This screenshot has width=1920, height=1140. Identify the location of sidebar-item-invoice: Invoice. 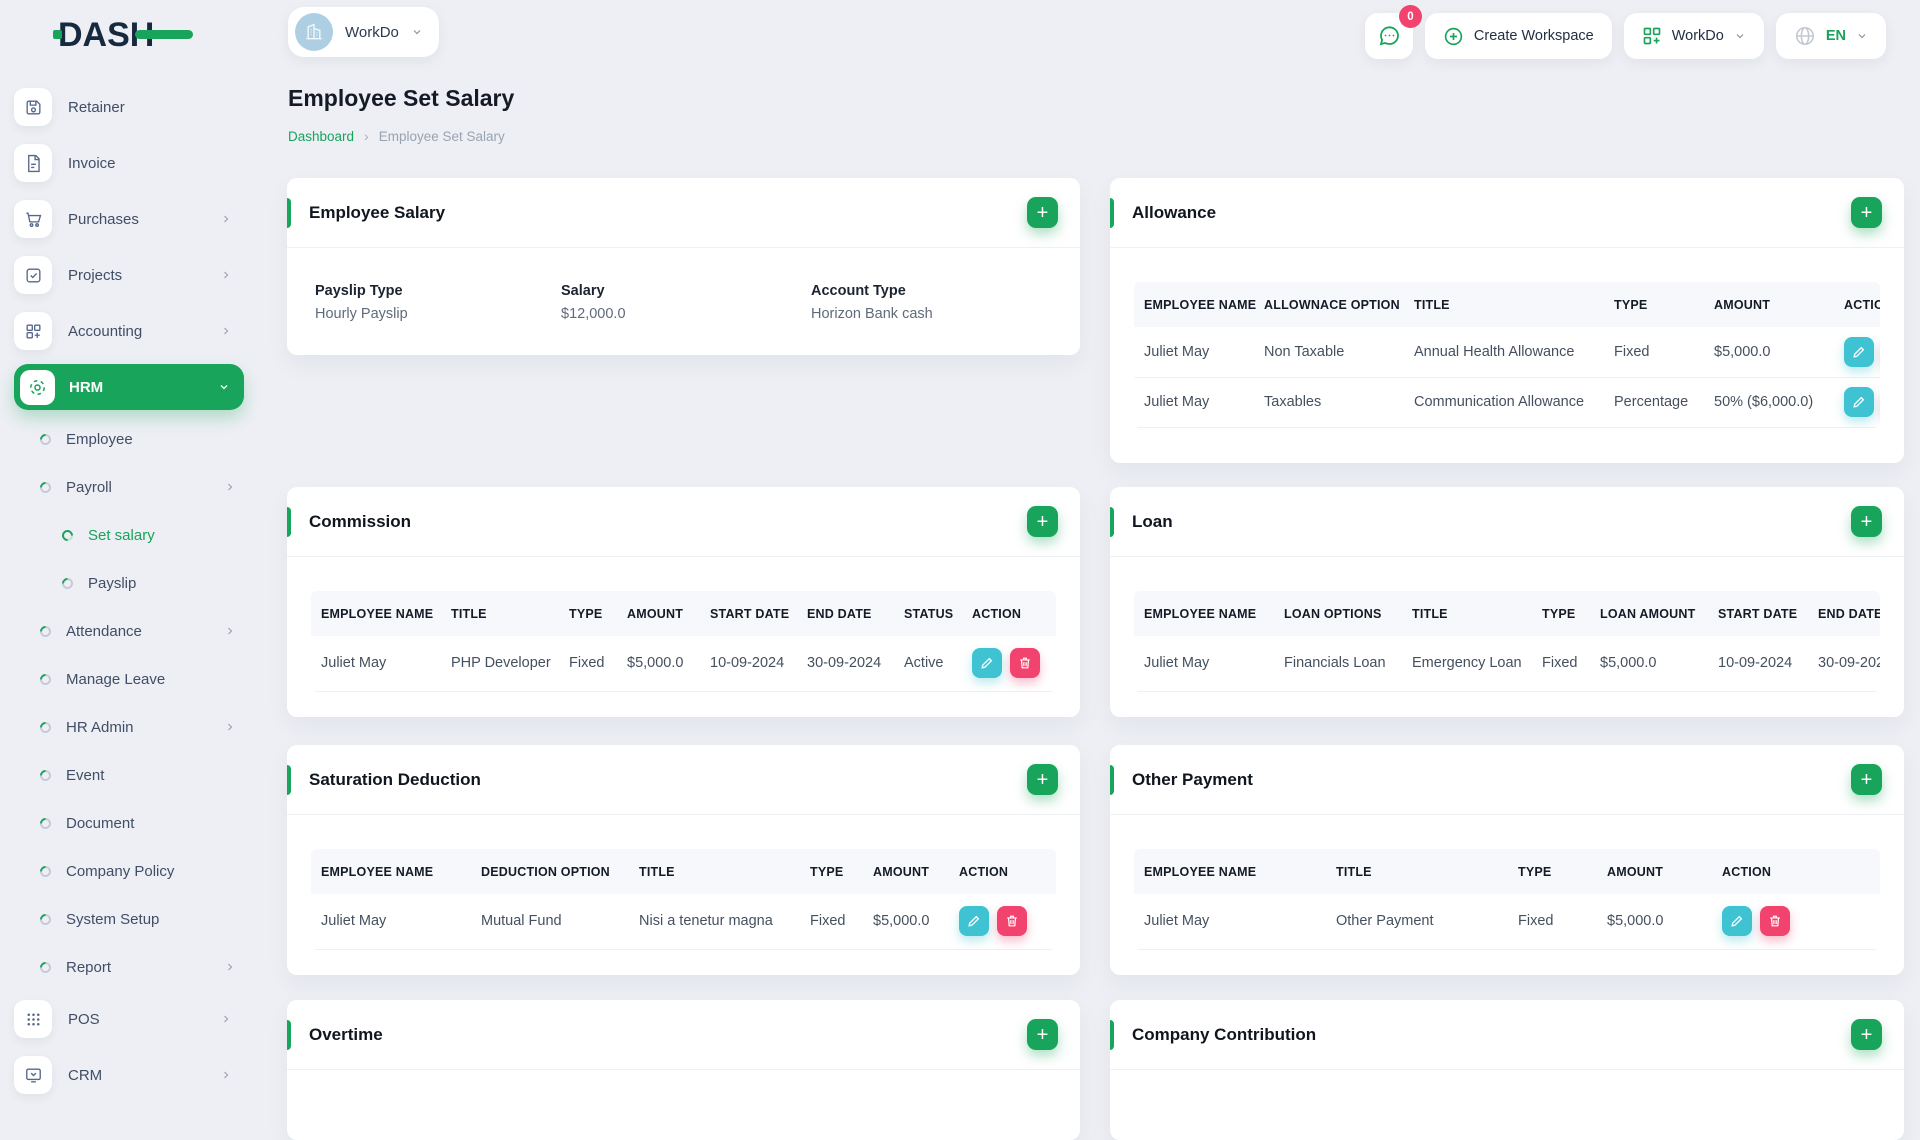
(129, 163).